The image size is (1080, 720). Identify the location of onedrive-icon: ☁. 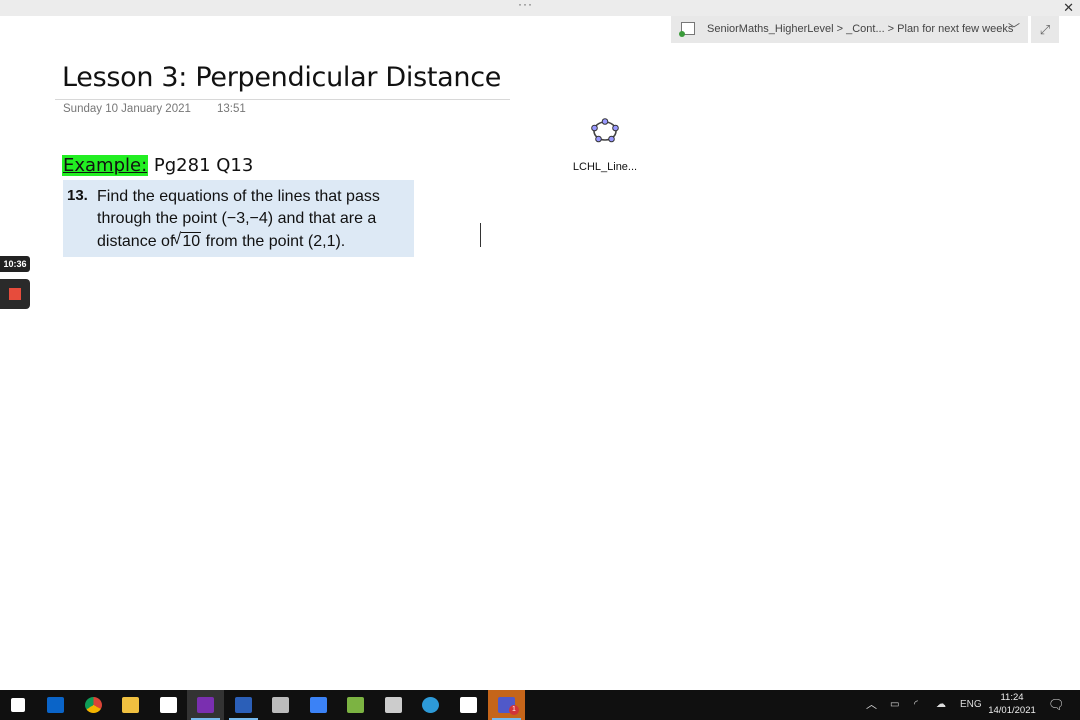
(941, 705).